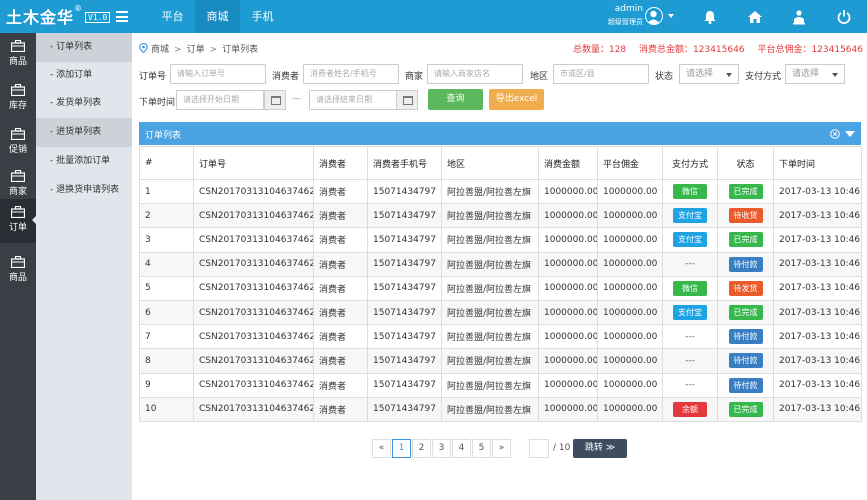  What do you see at coordinates (353, 100) in the screenshot?
I see `end-date-input: 请选择结束日期` at bounding box center [353, 100].